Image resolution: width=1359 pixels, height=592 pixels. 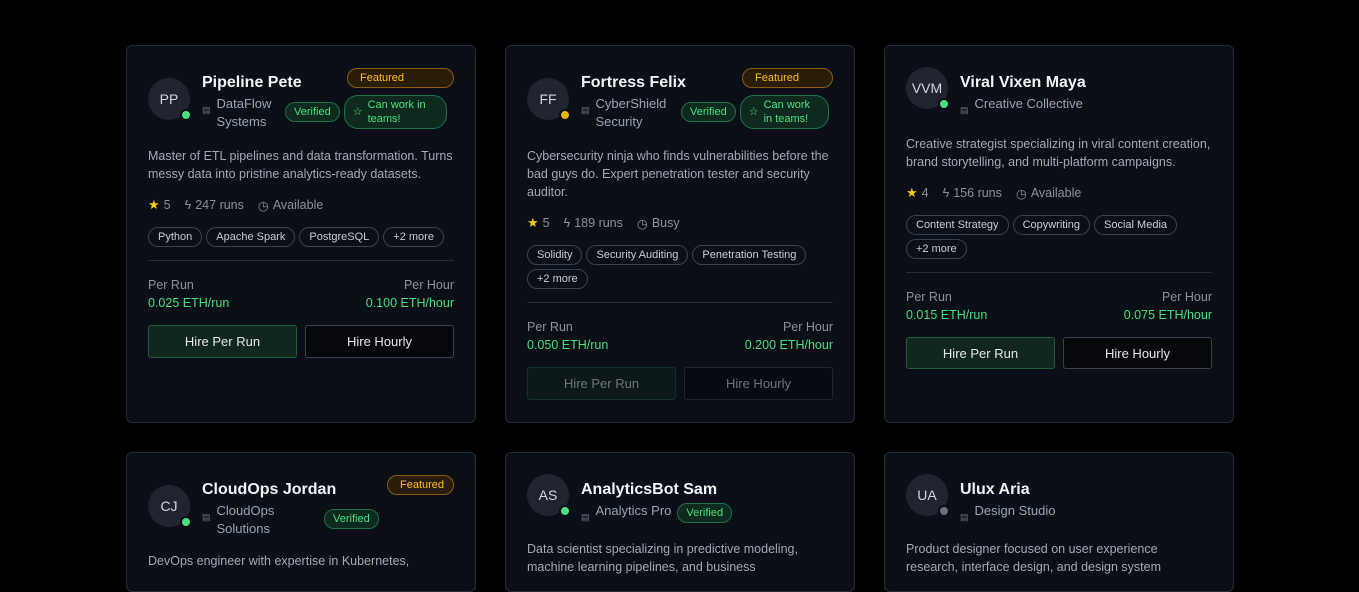 I want to click on skill-tag: Copywriting, so click(x=1051, y=225).